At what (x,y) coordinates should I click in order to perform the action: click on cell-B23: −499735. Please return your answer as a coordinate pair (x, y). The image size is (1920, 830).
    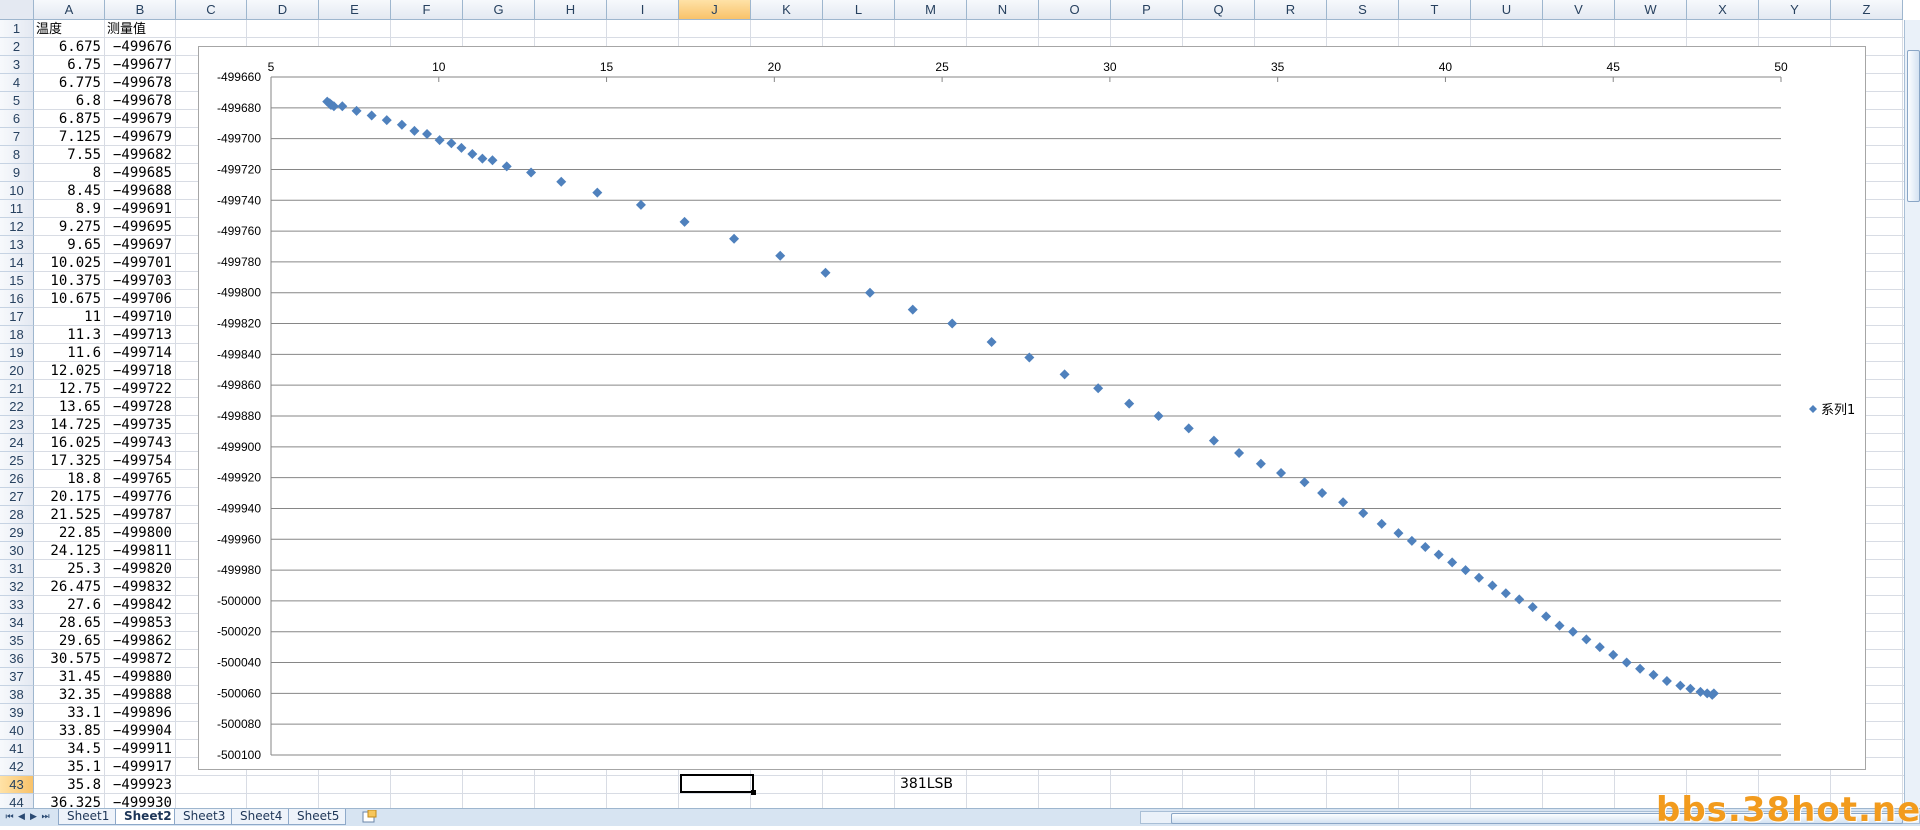
    Looking at the image, I should click on (139, 425).